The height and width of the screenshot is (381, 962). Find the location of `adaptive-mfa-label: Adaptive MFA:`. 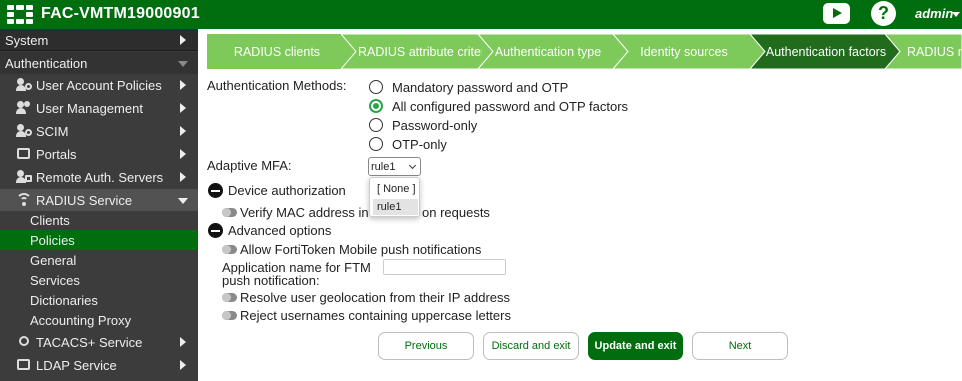

adaptive-mfa-label: Adaptive MFA: is located at coordinates (249, 165).